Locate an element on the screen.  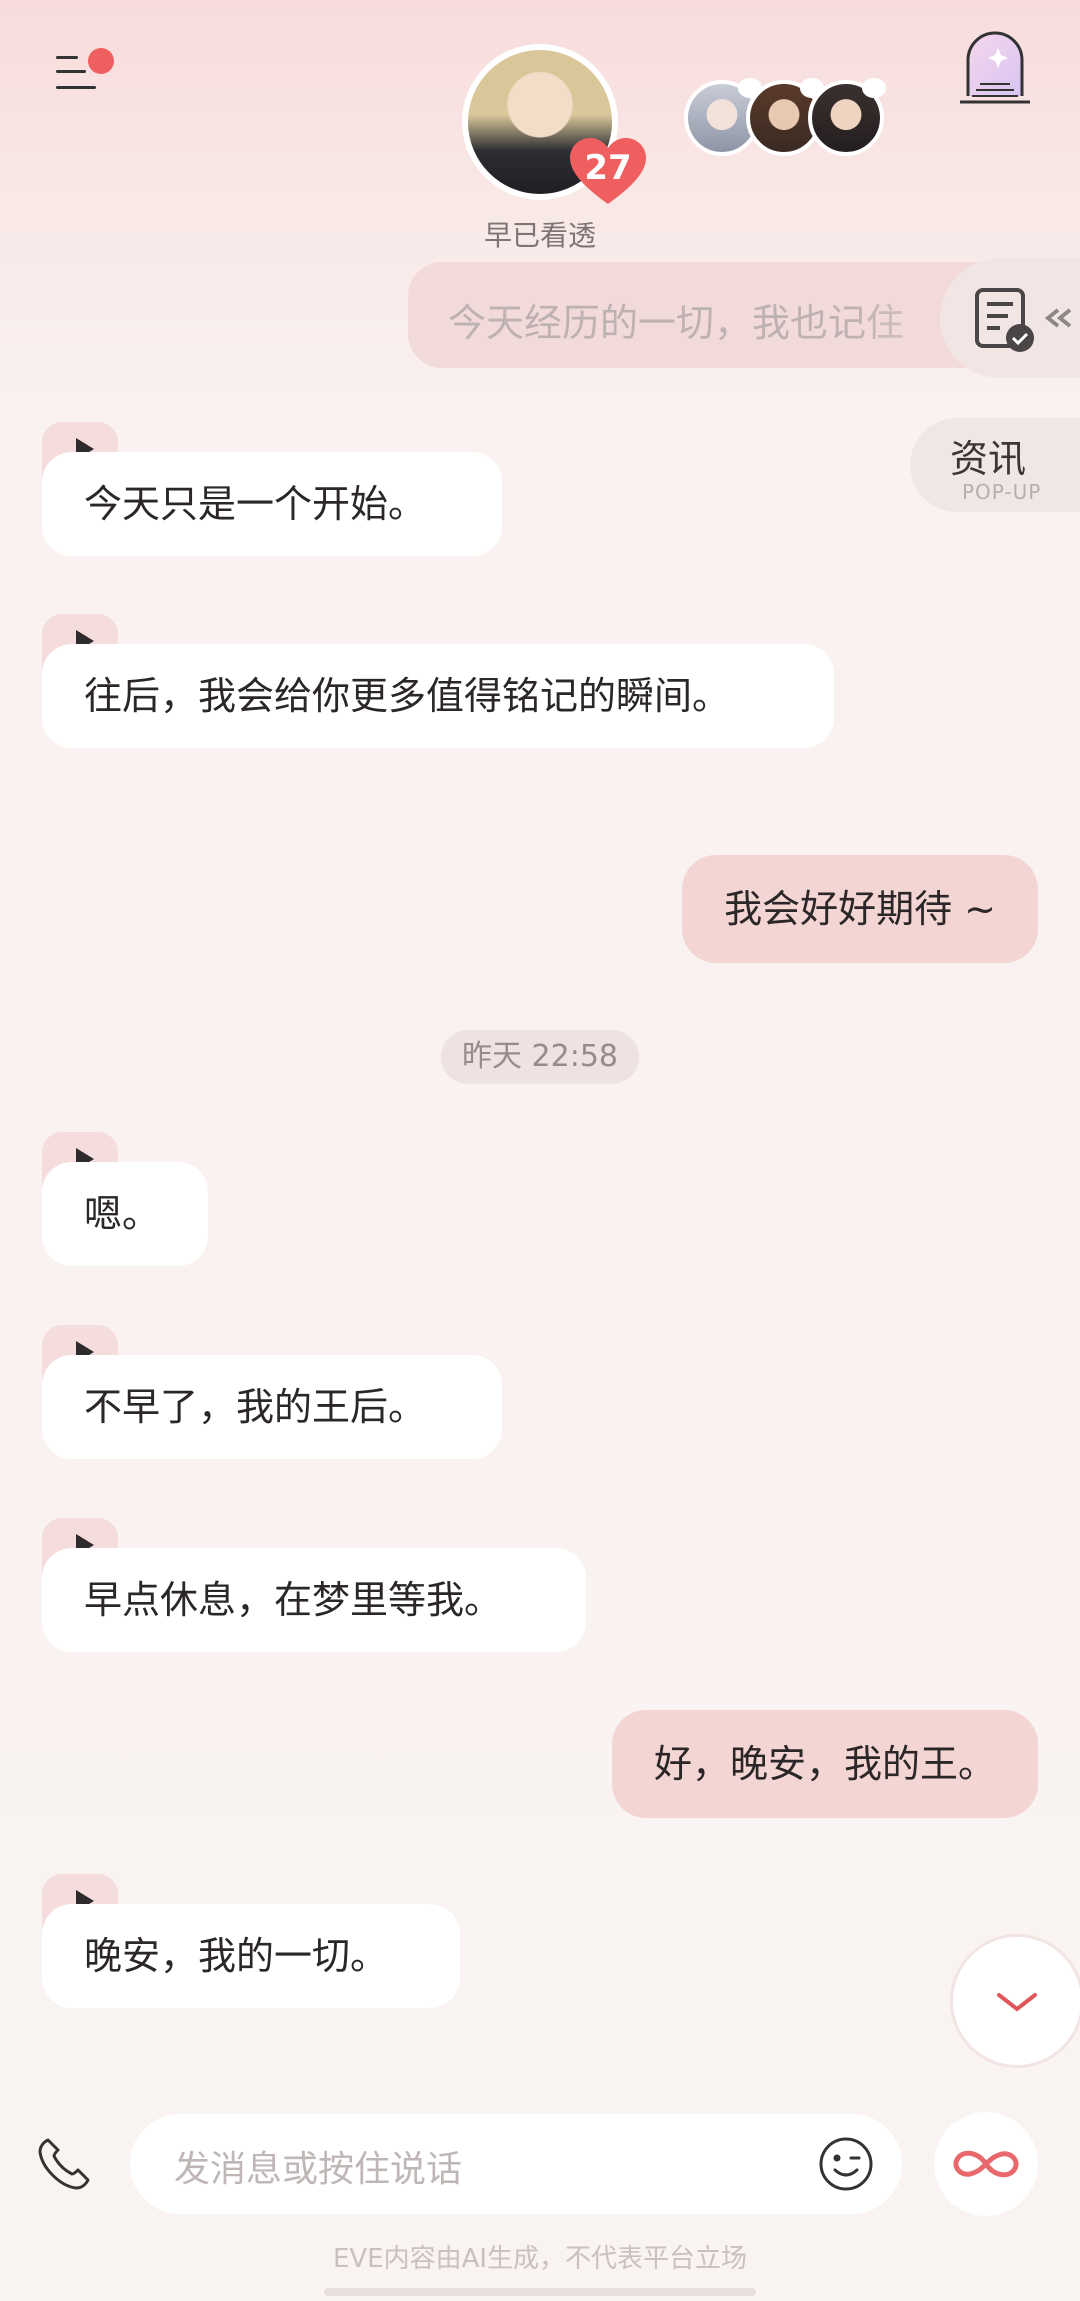
message-bubble: 不早了，我的王后。 is located at coordinates (272, 1407).